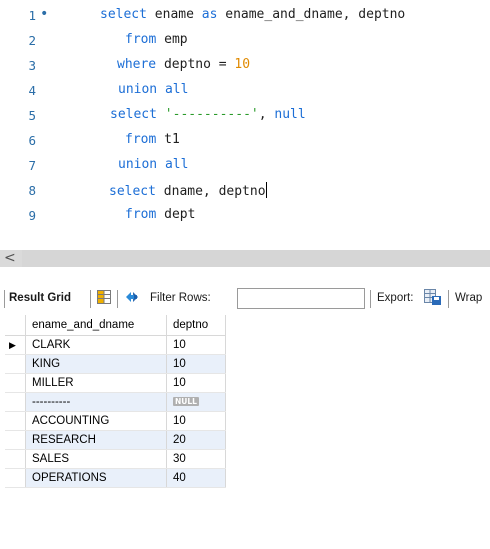 The image size is (490, 549). What do you see at coordinates (210, 191) in the screenshot?
I see `code-token: dname, deptno` at bounding box center [210, 191].